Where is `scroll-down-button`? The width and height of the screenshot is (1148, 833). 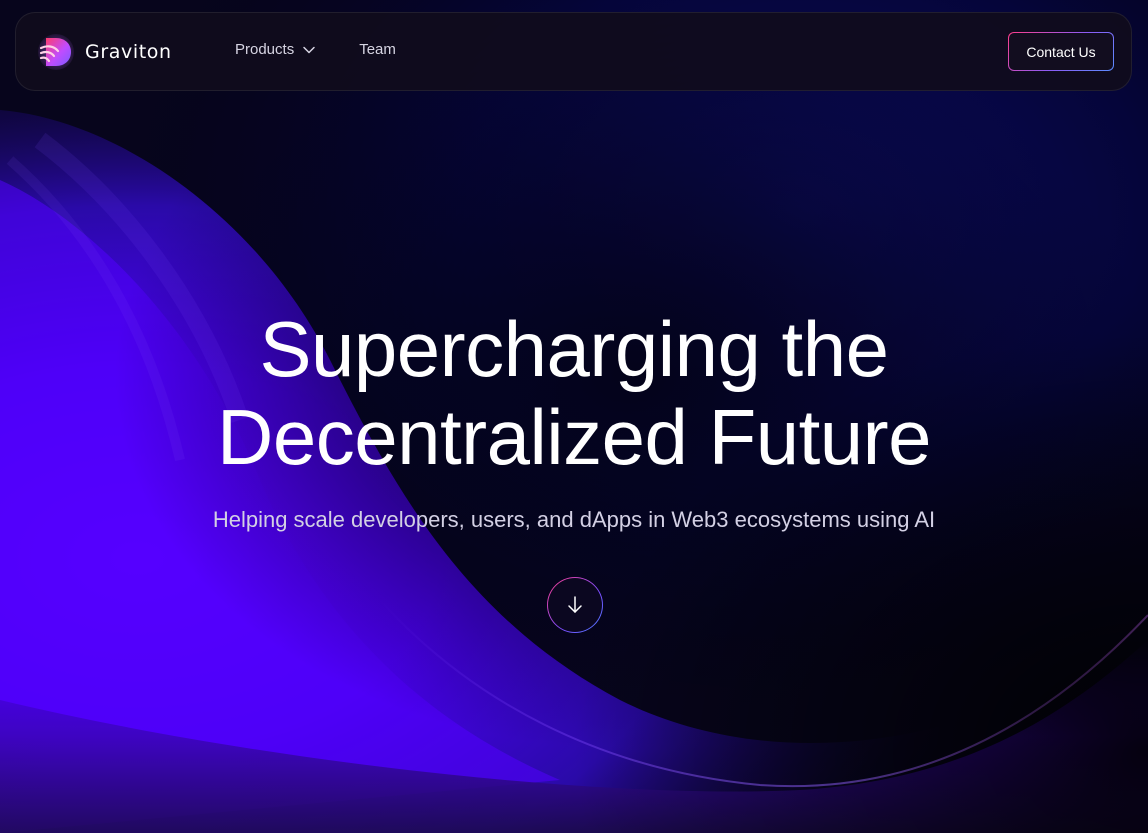
scroll-down-button is located at coordinates (575, 605).